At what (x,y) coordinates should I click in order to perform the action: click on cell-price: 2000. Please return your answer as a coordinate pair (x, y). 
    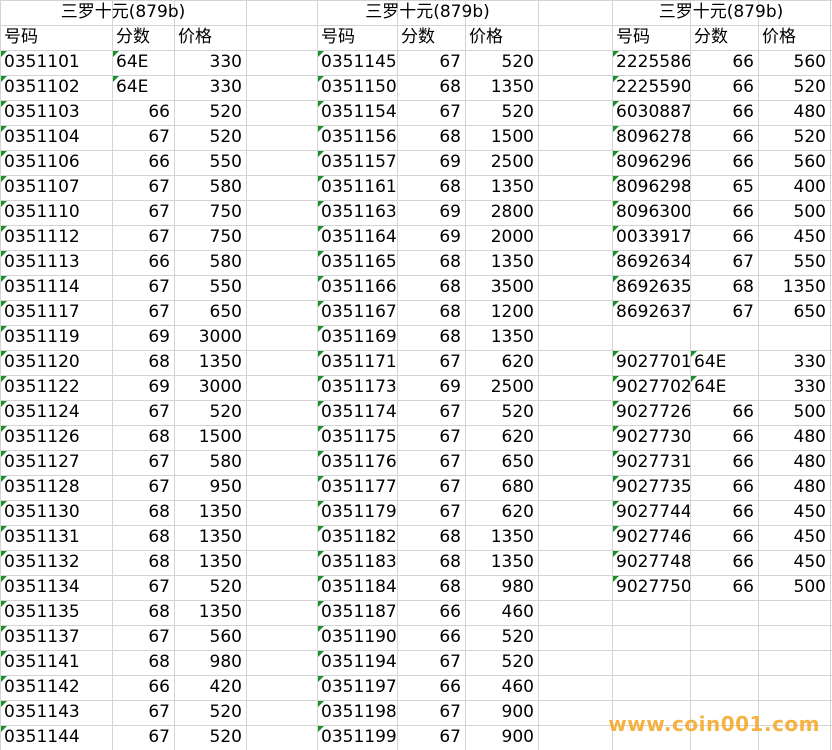
    Looking at the image, I should click on (501, 237).